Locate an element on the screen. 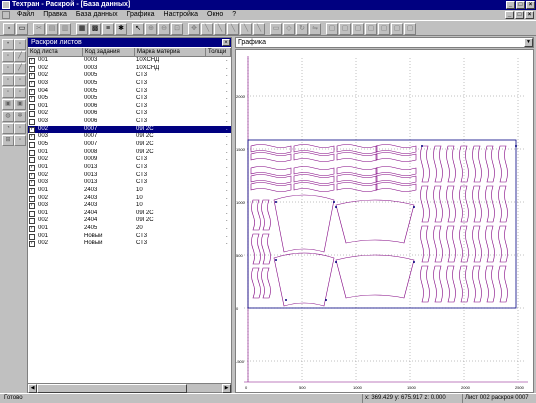 This screenshot has height=403, width=536. paste-icon: ▥ is located at coordinates (65, 29).